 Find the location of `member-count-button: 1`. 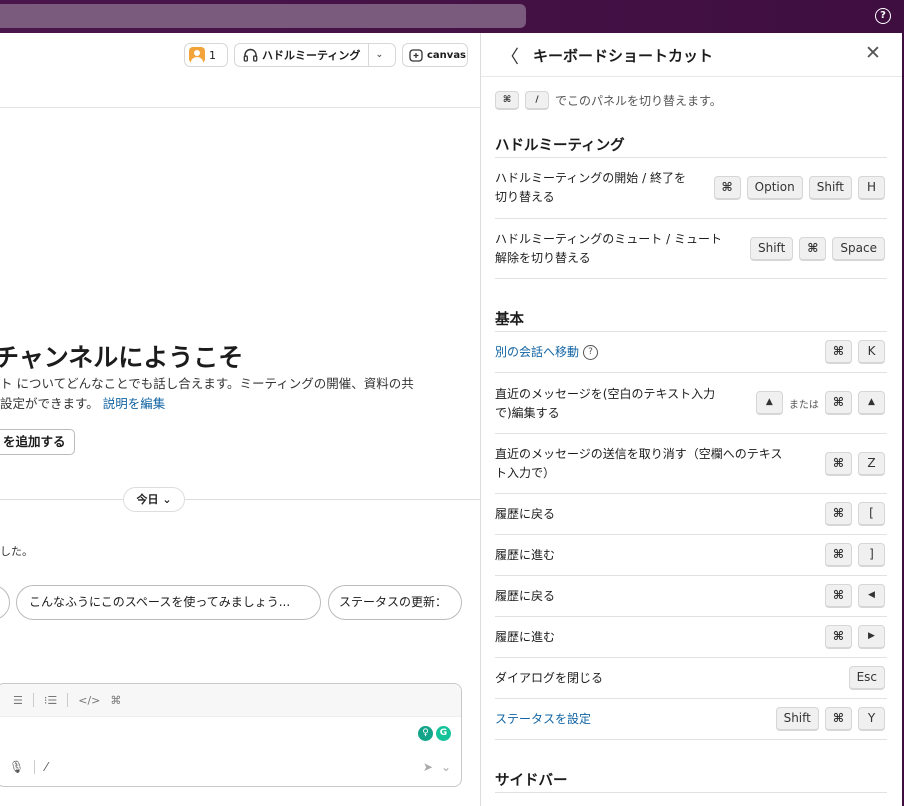

member-count-button: 1 is located at coordinates (206, 55).